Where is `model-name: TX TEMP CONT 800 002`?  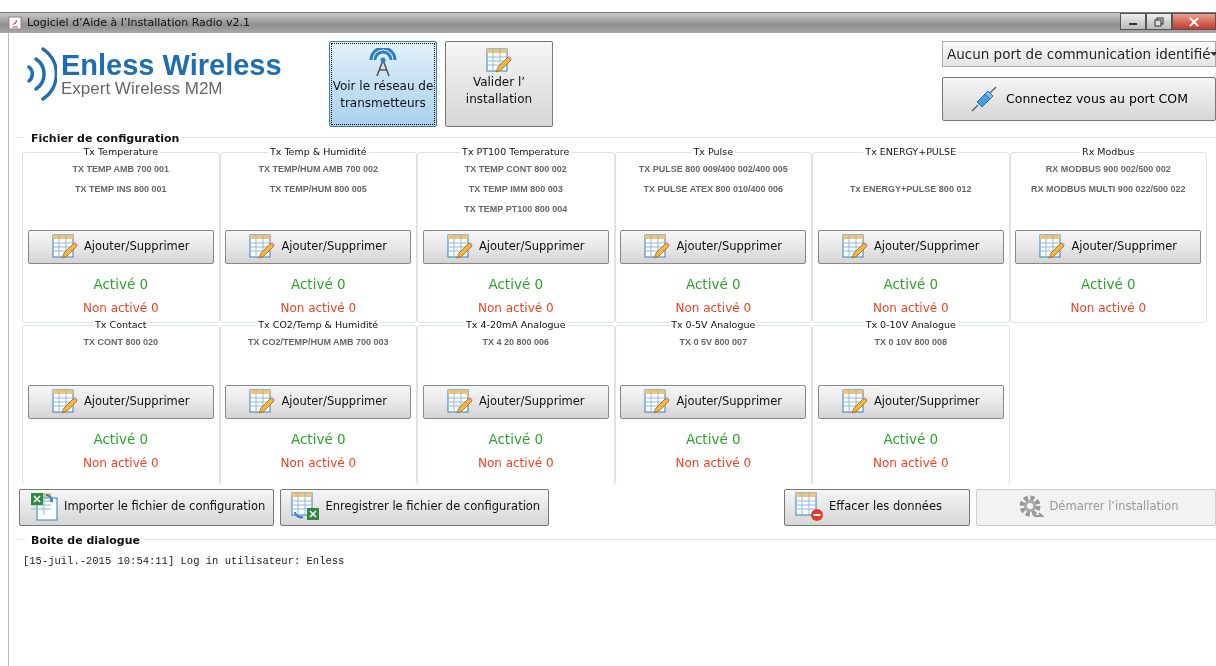
model-name: TX TEMP CONT 800 002 is located at coordinates (515, 169).